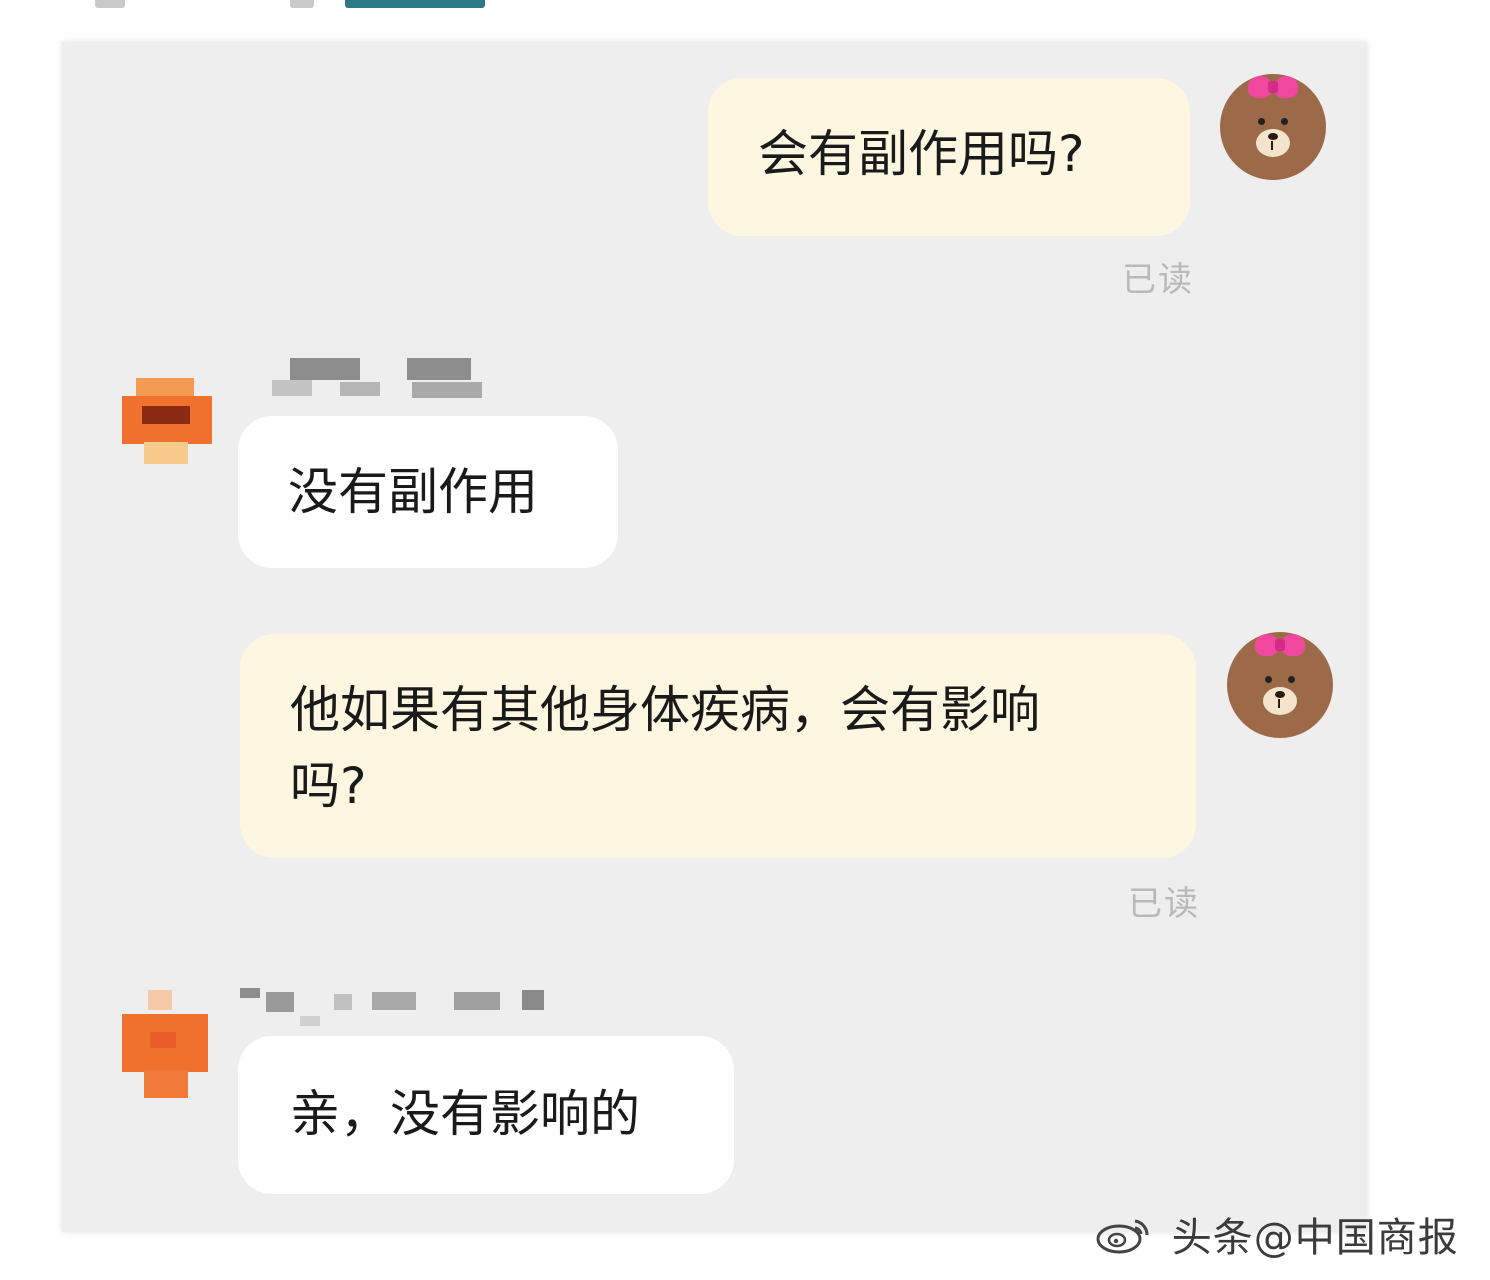 The width and height of the screenshot is (1490, 1280). Describe the element at coordinates (718, 746) in the screenshot. I see `outgoing-message-bubble: 他如果有其他身体疾病，会有影响 吗?` at that location.